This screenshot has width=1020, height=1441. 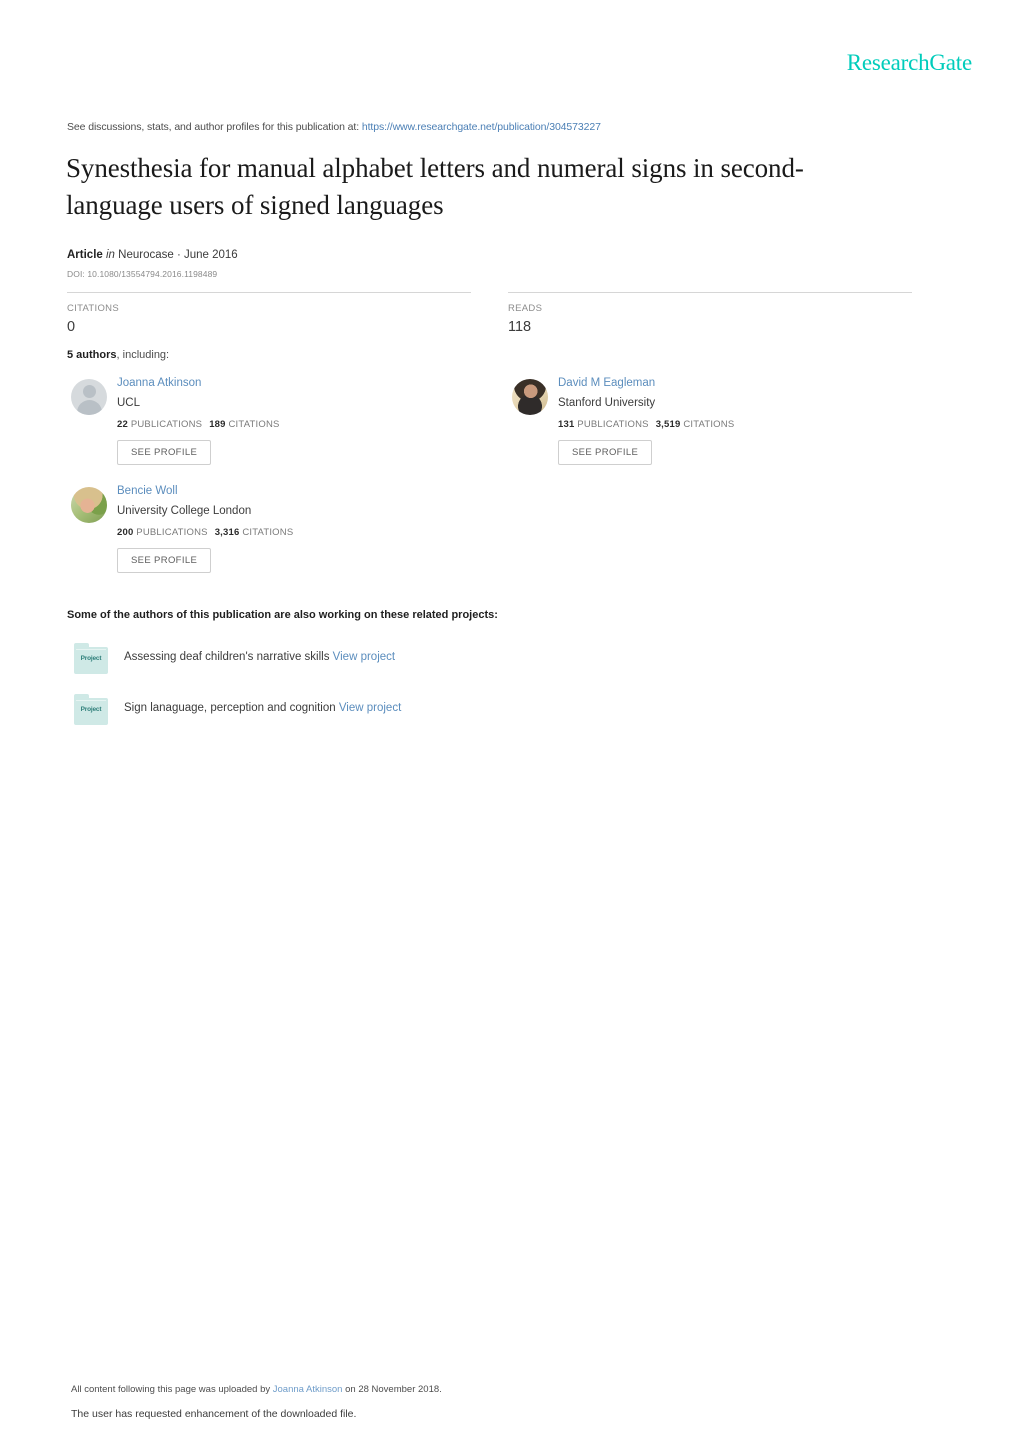 I want to click on author-affiliation: UCL, so click(x=129, y=403).